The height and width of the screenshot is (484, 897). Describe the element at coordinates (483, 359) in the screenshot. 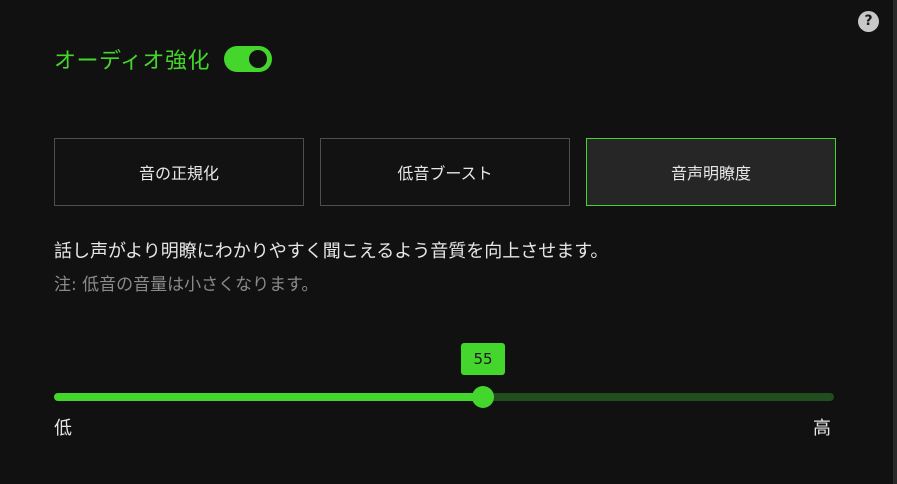

I see `slider-value-bubble: 55` at that location.